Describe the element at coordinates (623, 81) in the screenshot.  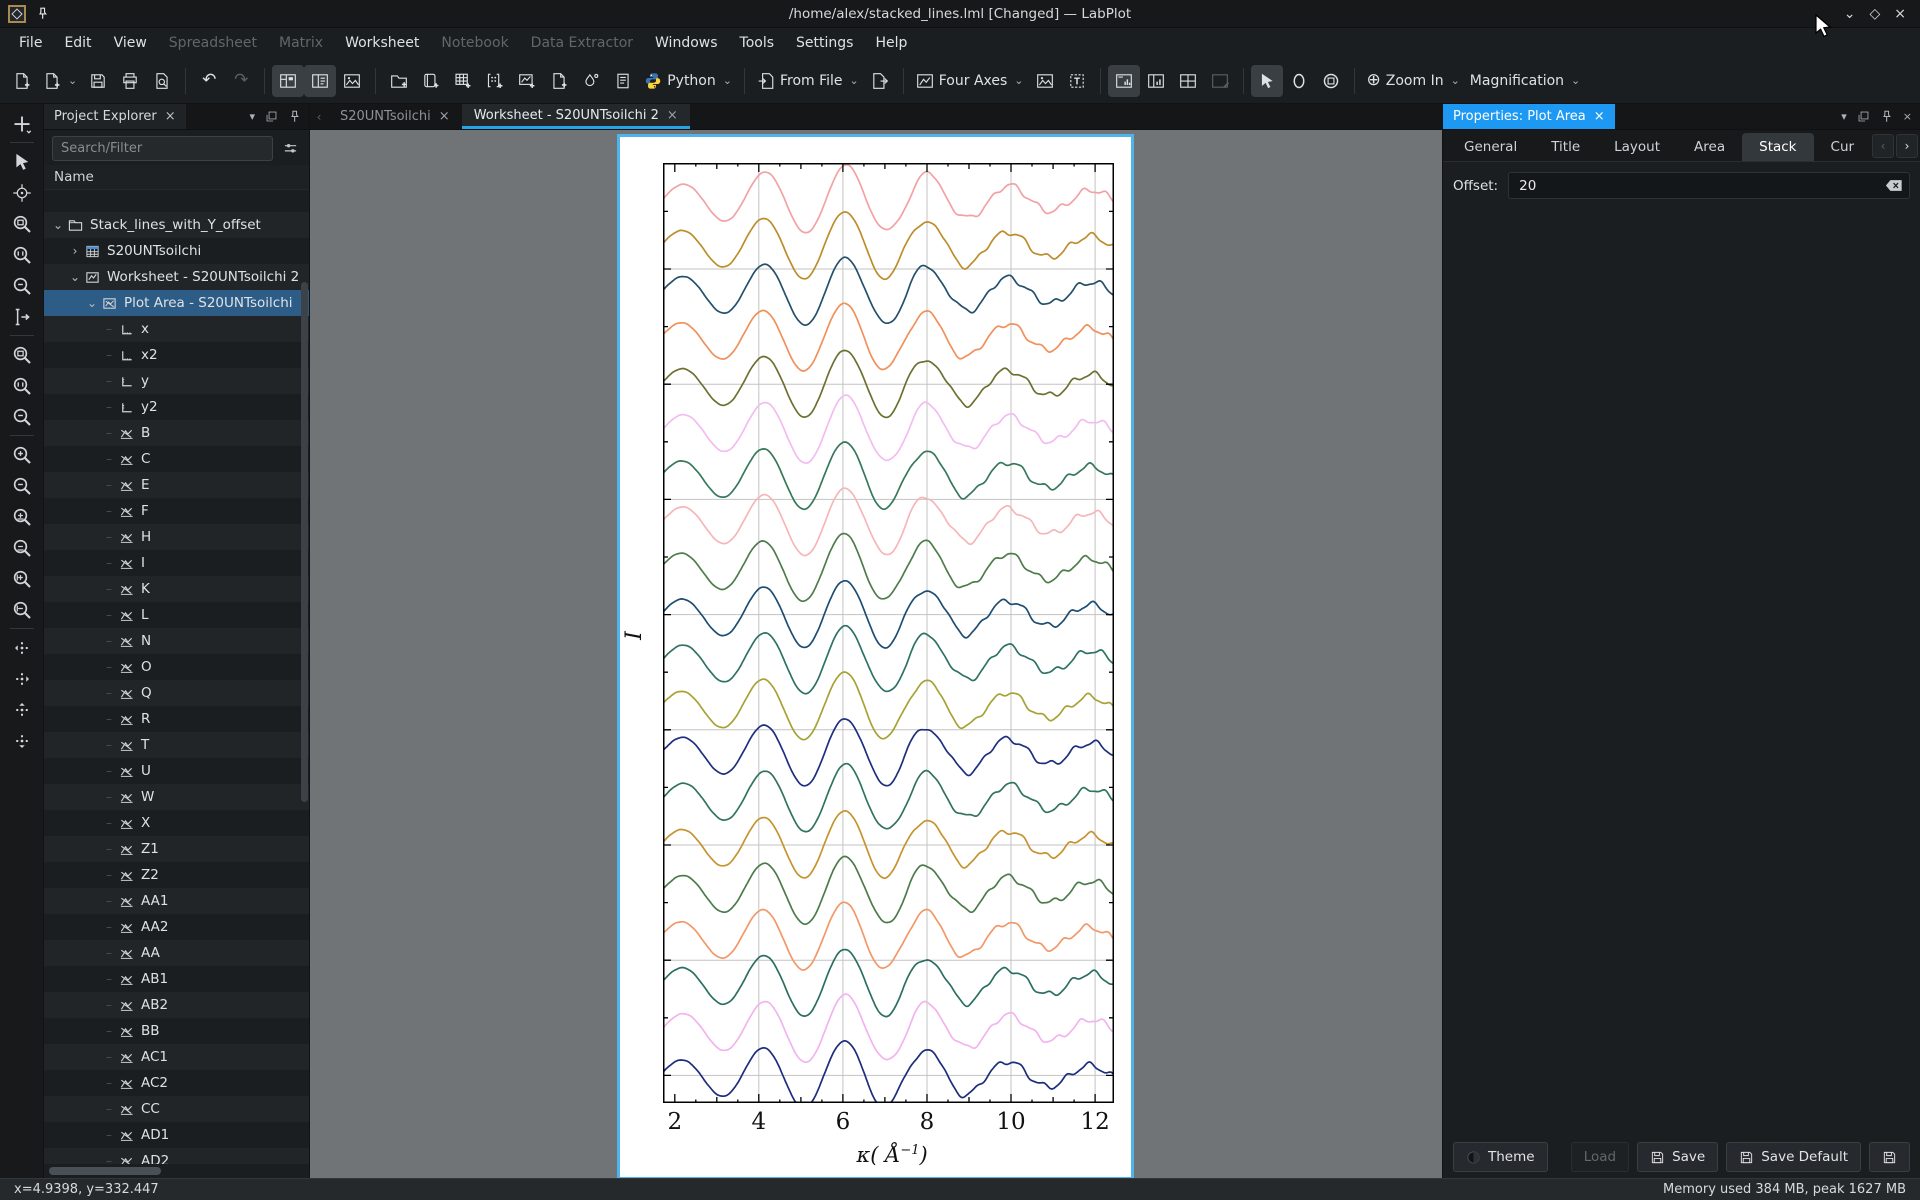
I see `new-notes-button` at that location.